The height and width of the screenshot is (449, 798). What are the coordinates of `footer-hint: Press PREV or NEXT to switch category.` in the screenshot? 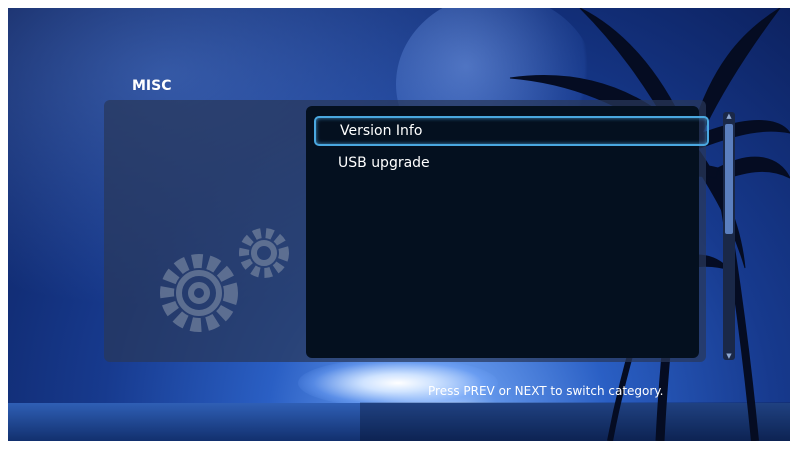 It's located at (546, 391).